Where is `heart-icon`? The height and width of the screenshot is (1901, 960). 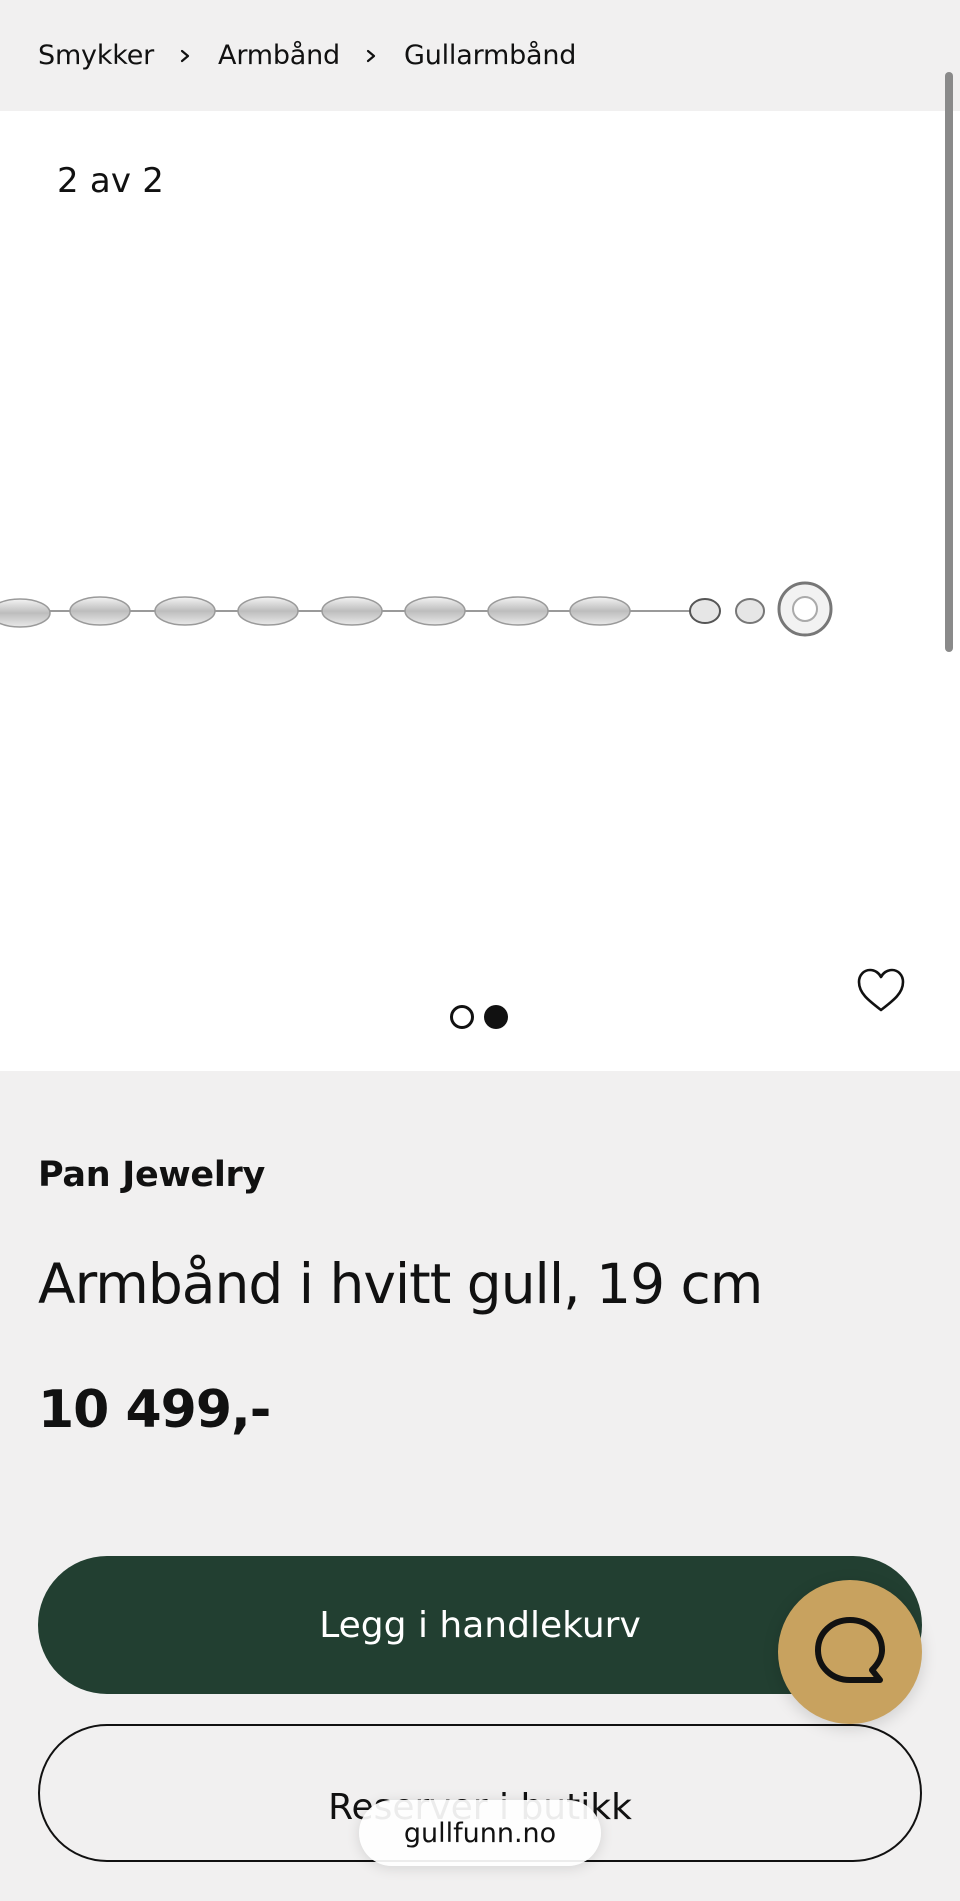 heart-icon is located at coordinates (881, 991).